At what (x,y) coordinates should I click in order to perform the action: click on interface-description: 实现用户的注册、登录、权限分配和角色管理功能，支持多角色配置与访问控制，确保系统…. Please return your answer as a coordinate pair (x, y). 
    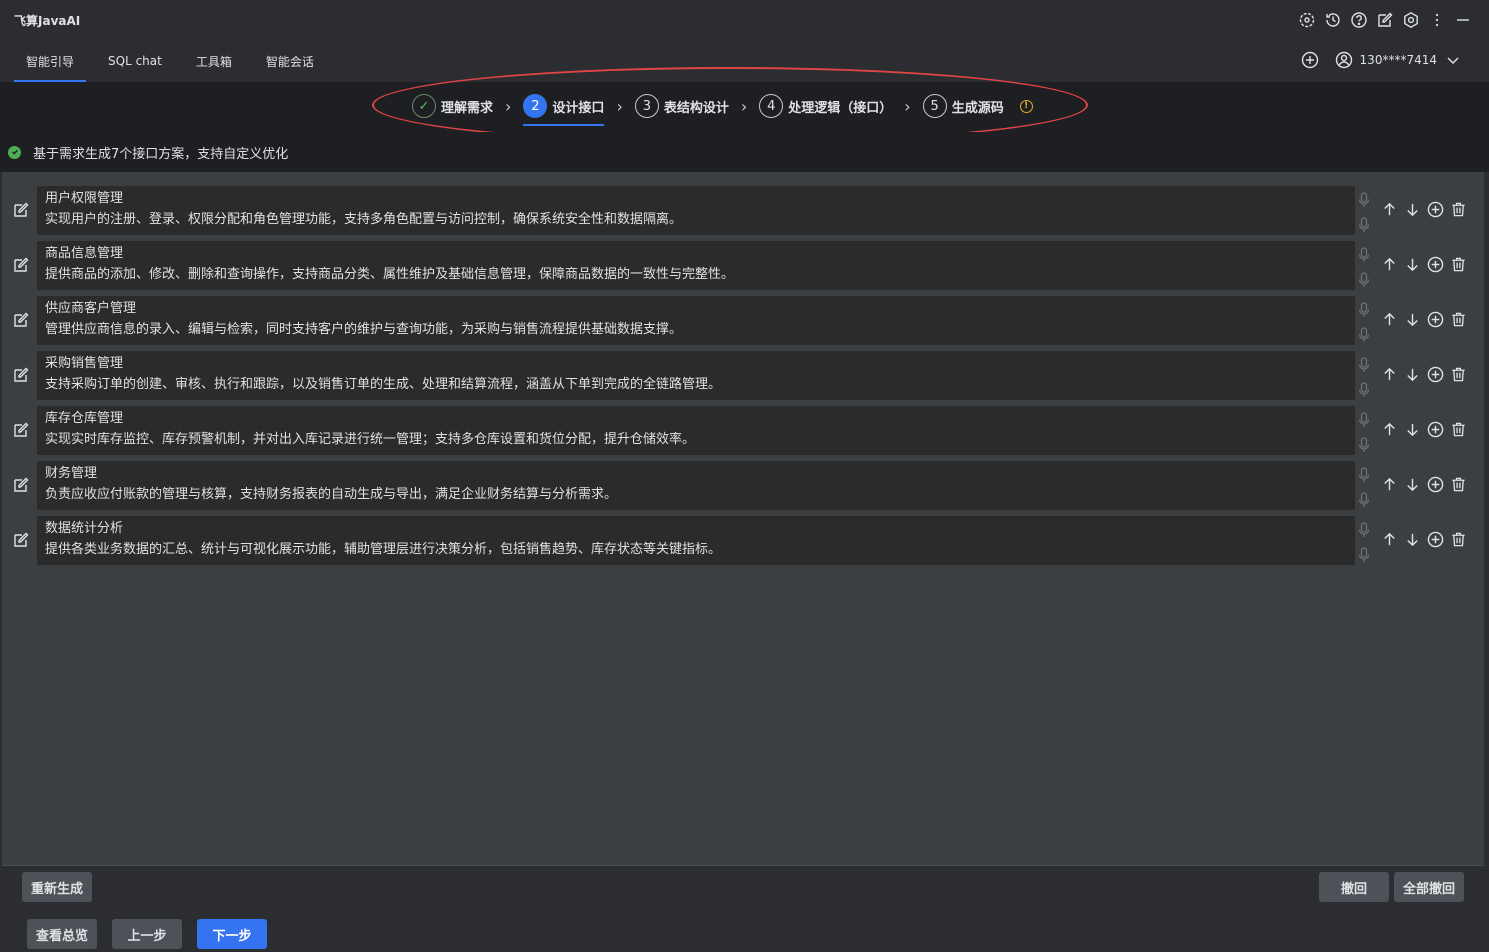
    Looking at the image, I should click on (364, 219).